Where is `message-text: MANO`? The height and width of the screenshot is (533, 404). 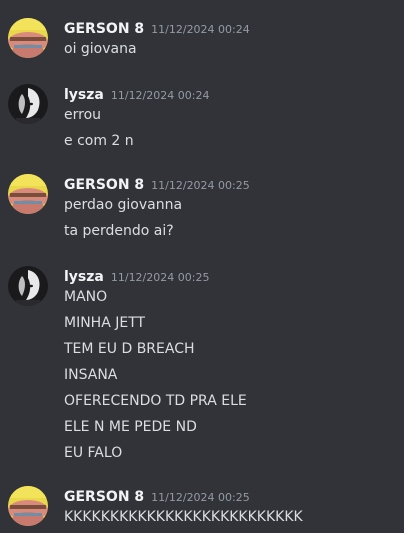
message-text: MANO is located at coordinates (86, 297).